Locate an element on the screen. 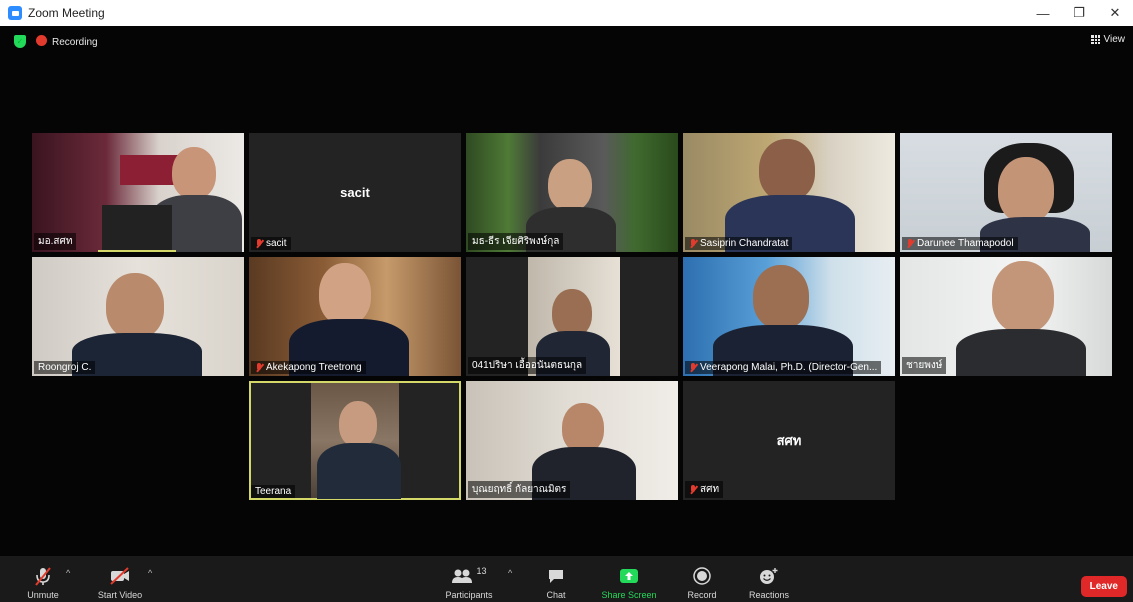 The width and height of the screenshot is (1133, 602). participant-name: Sasiprin Chandratat is located at coordinates (739, 243).